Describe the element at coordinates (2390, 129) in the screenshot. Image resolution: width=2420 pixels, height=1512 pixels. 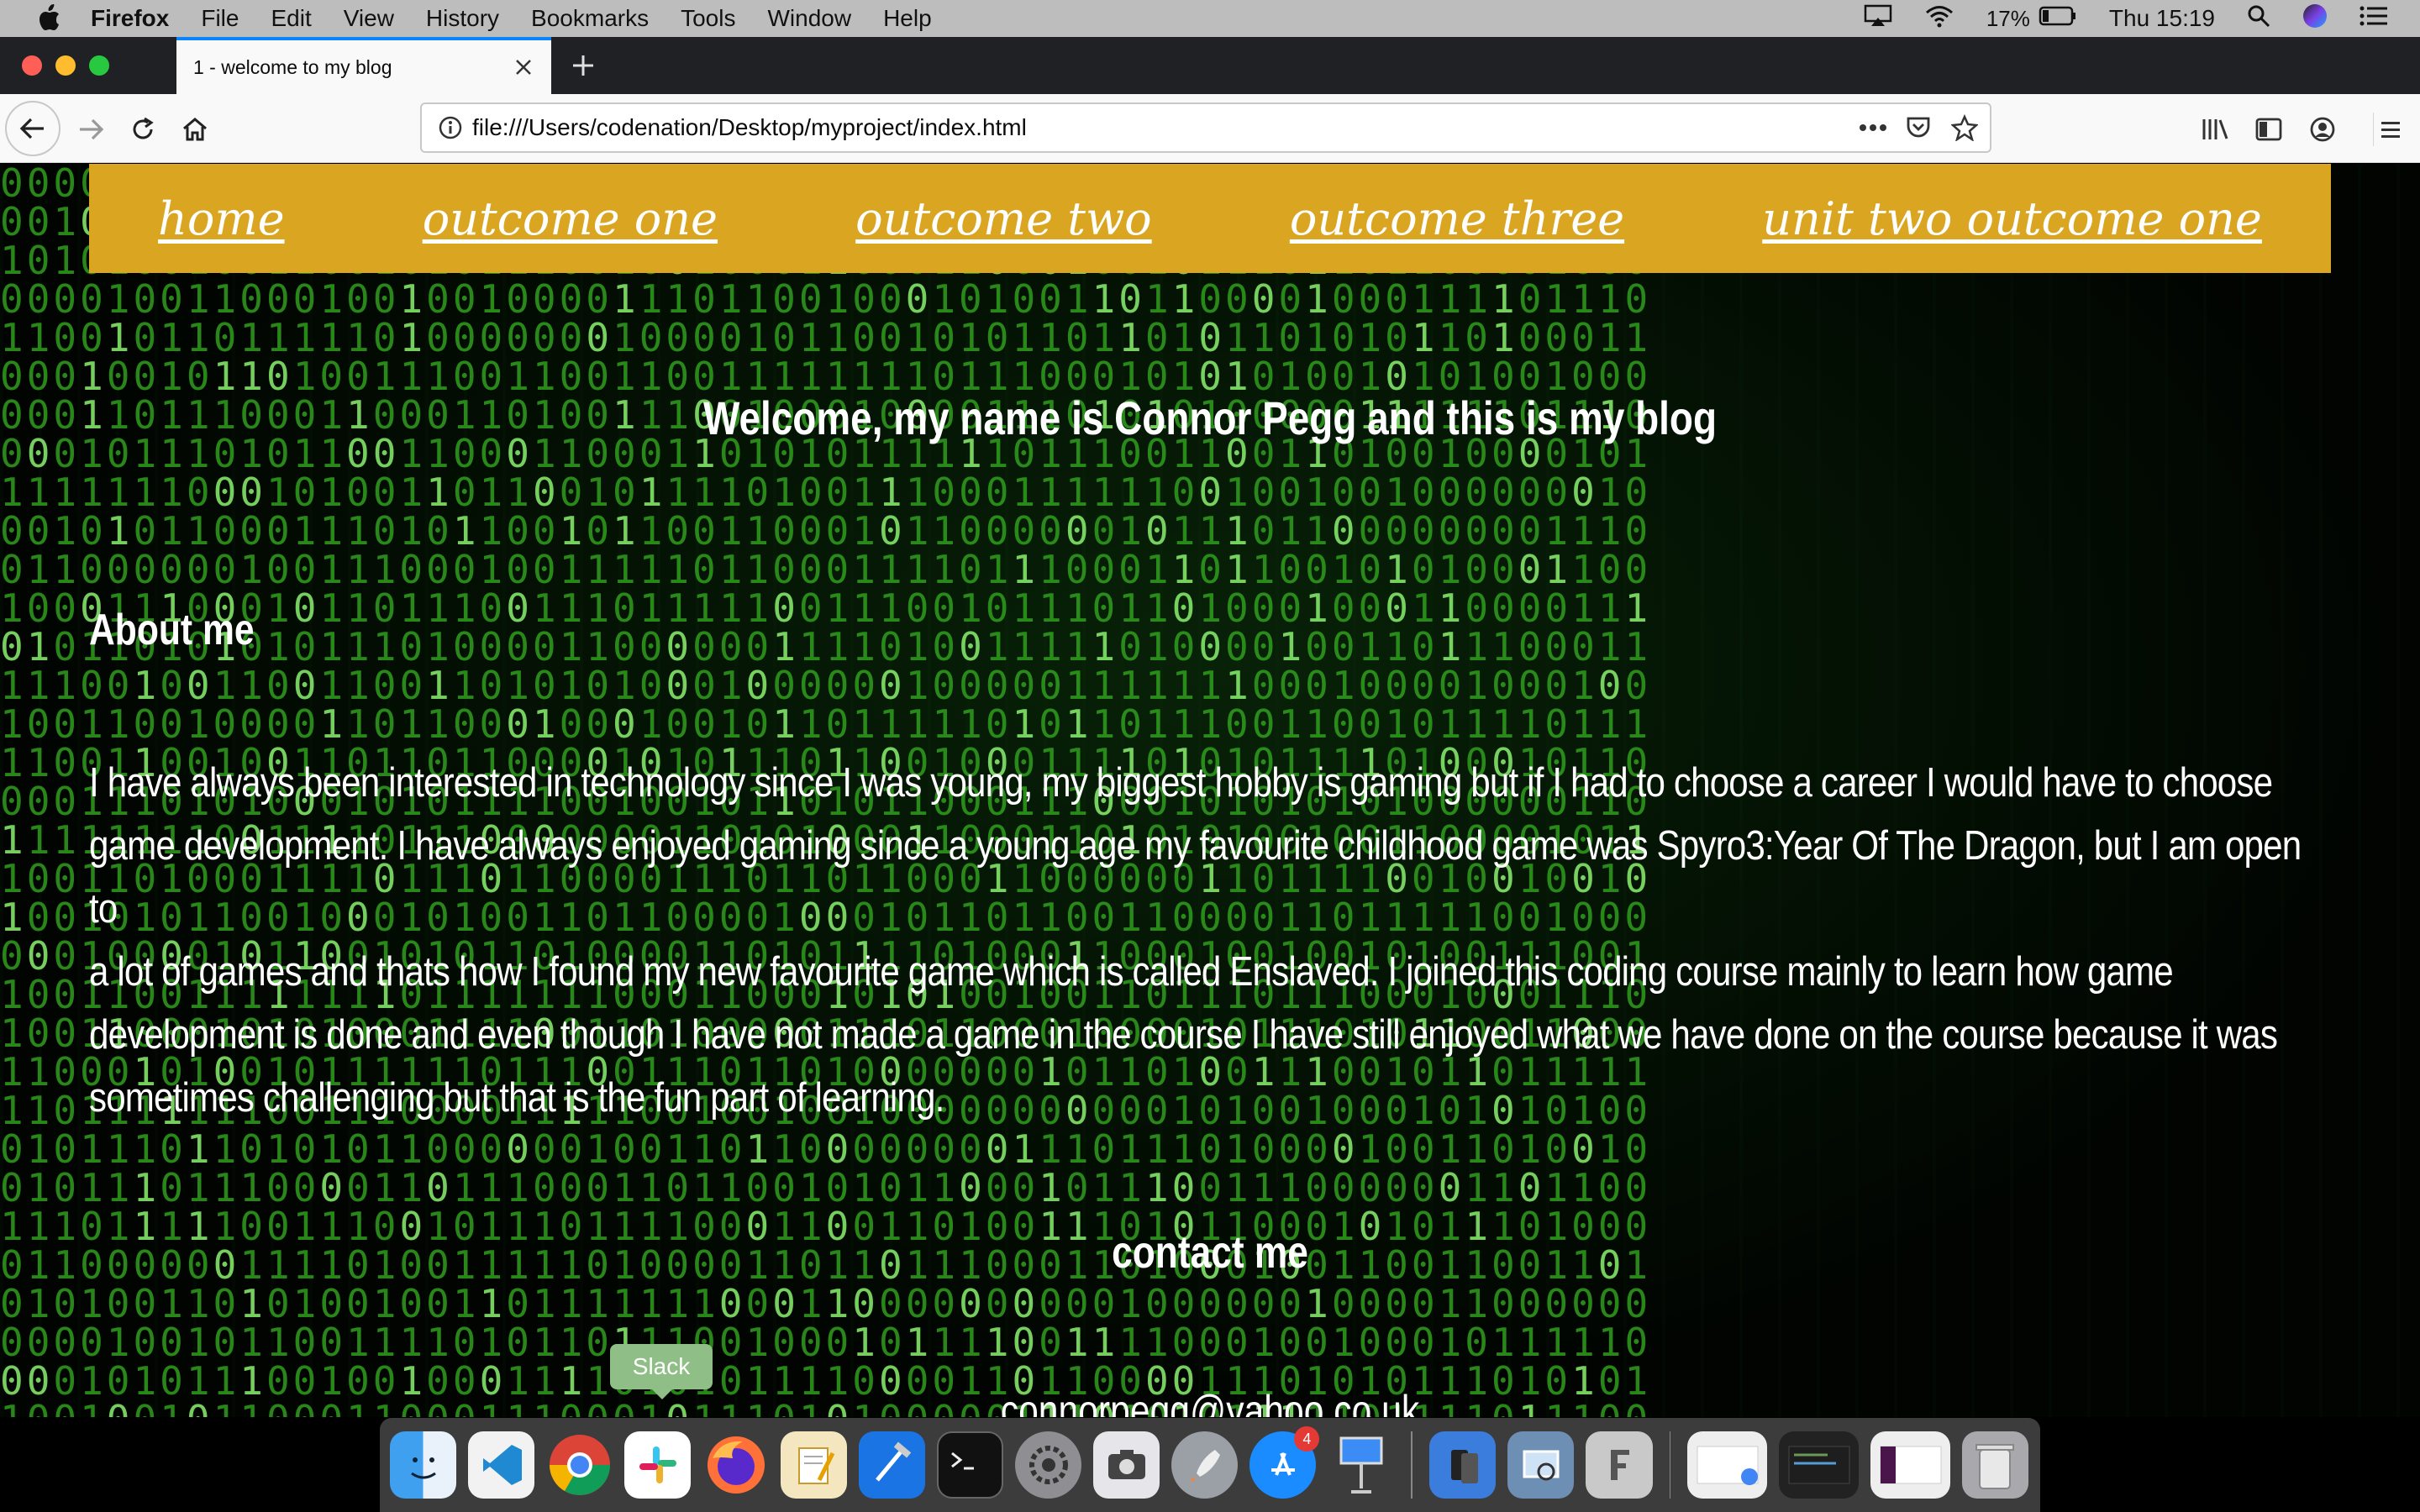
I see `menu-hamburger-icon` at that location.